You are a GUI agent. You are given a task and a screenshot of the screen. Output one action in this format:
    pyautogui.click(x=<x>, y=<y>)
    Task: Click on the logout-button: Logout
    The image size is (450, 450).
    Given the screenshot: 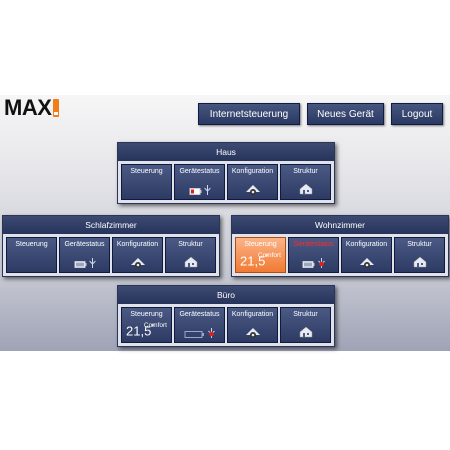 What is the action you would take?
    pyautogui.click(x=417, y=114)
    